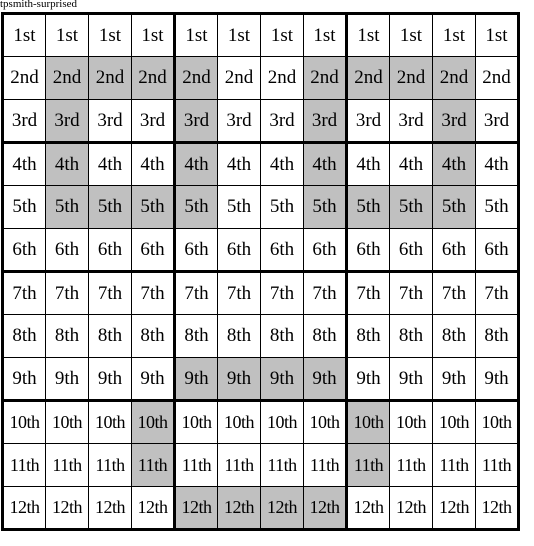  I want to click on grid-row: 5th 5th 5th 5th 5th 5th 5th 5th 5th 5th 5th 5th, so click(260, 207).